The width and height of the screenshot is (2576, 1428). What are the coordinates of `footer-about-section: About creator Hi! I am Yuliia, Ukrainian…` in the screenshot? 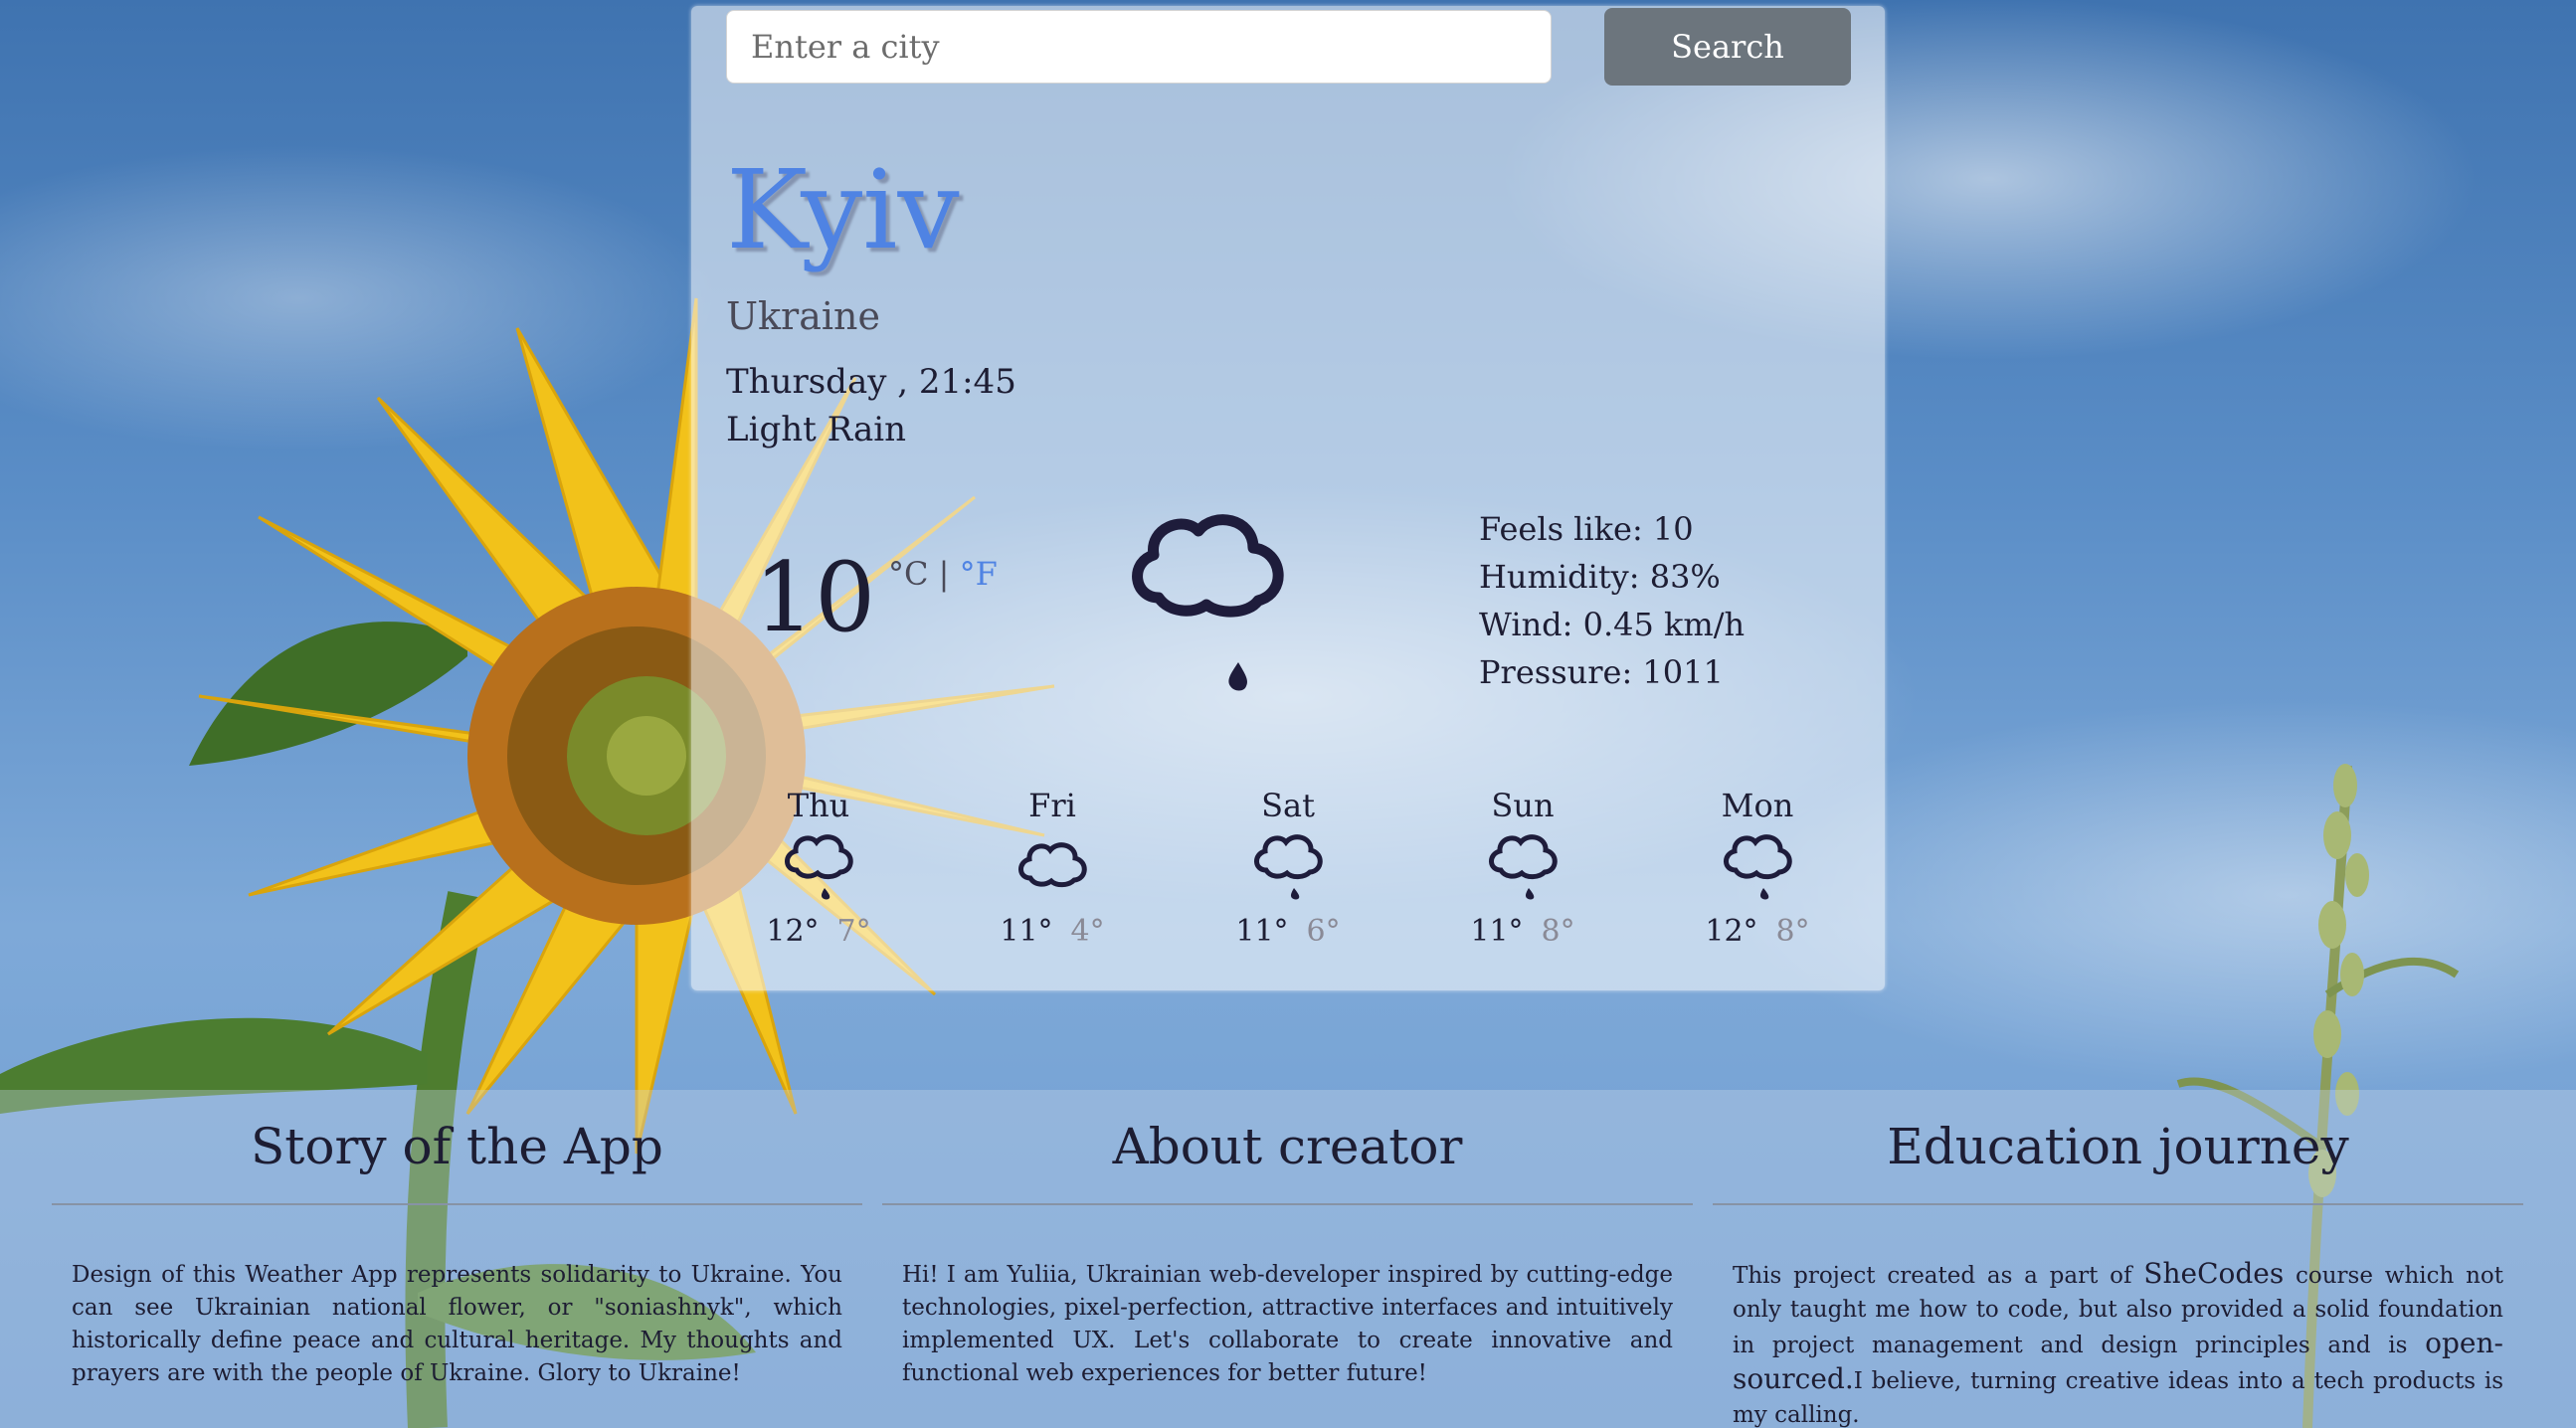 It's located at (1287, 1240).